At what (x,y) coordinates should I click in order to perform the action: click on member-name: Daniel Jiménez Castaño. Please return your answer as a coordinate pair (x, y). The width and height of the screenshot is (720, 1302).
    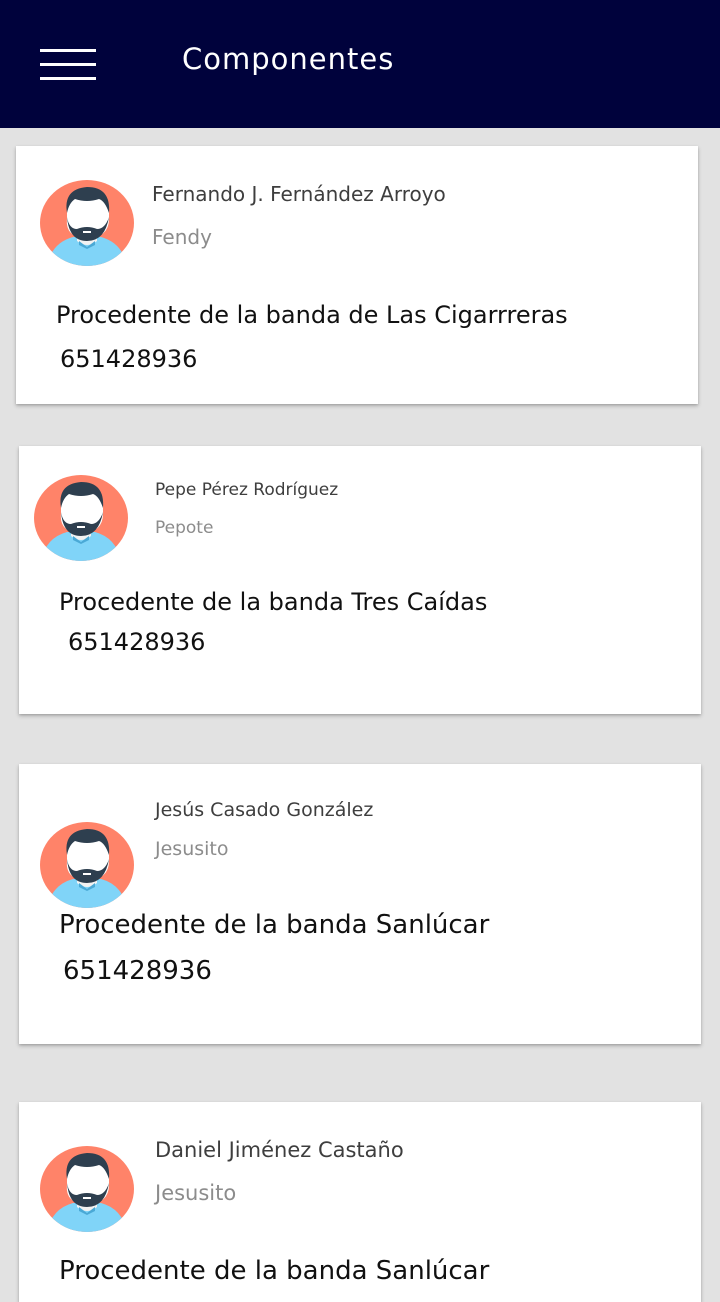
    Looking at the image, I should click on (279, 1150).